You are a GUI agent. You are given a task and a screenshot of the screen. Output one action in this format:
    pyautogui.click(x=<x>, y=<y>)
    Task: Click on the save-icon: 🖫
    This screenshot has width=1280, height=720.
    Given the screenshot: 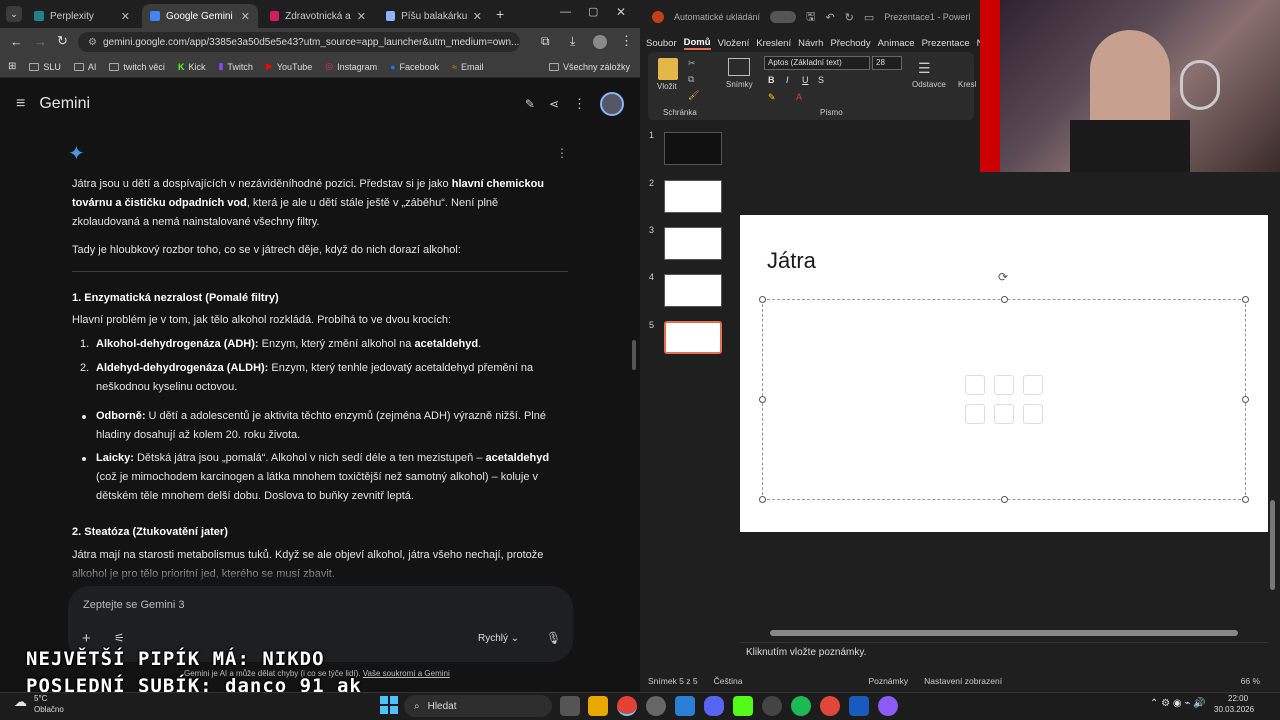 What is the action you would take?
    pyautogui.click(x=810, y=17)
    